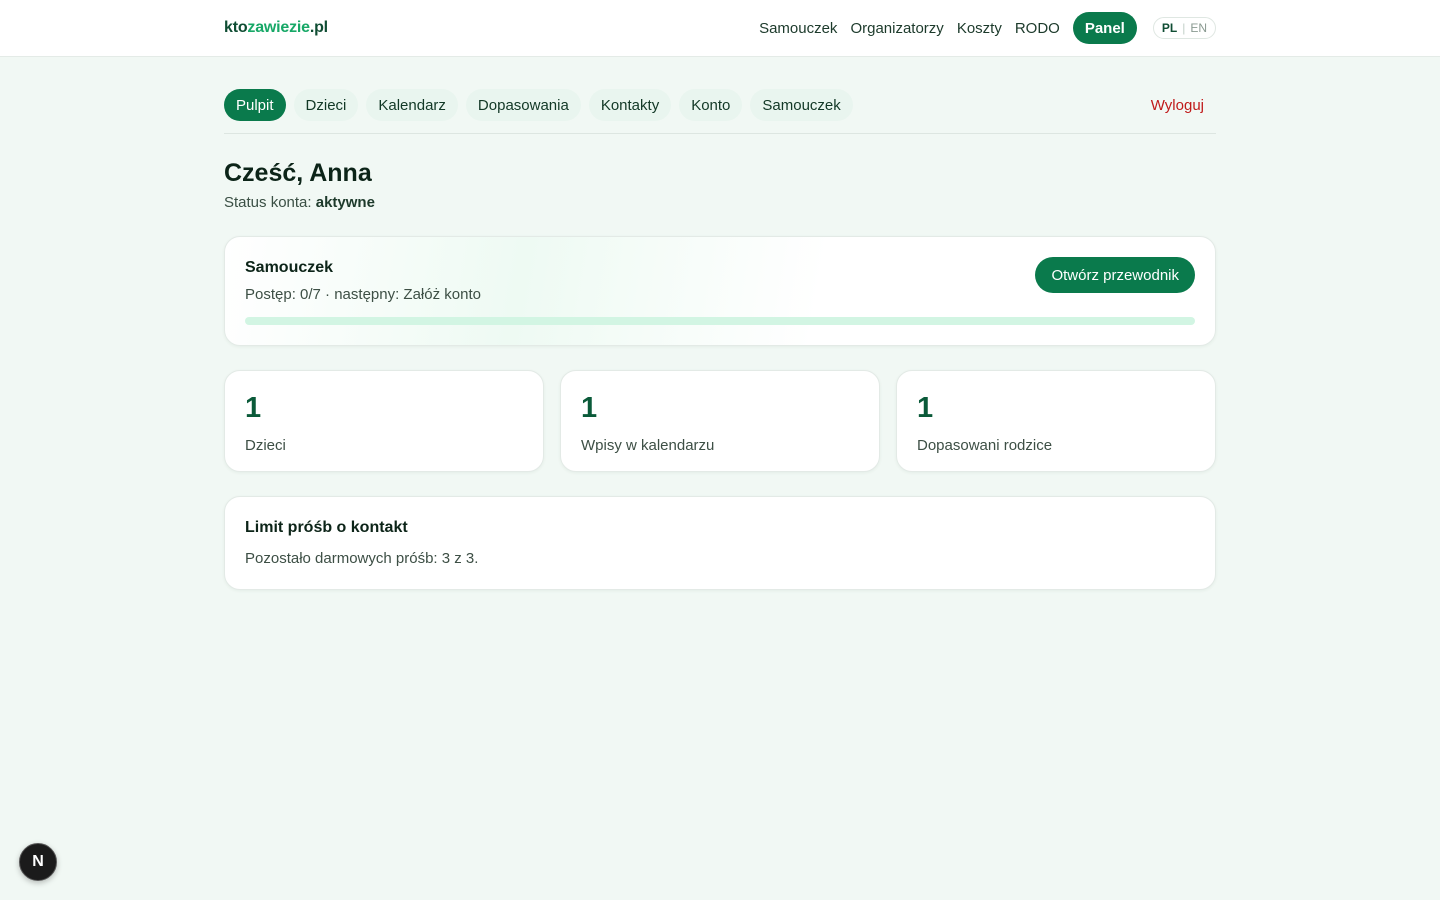  What do you see at coordinates (1115, 275) in the screenshot?
I see `open-guide-button: Otwórz przewodnik` at bounding box center [1115, 275].